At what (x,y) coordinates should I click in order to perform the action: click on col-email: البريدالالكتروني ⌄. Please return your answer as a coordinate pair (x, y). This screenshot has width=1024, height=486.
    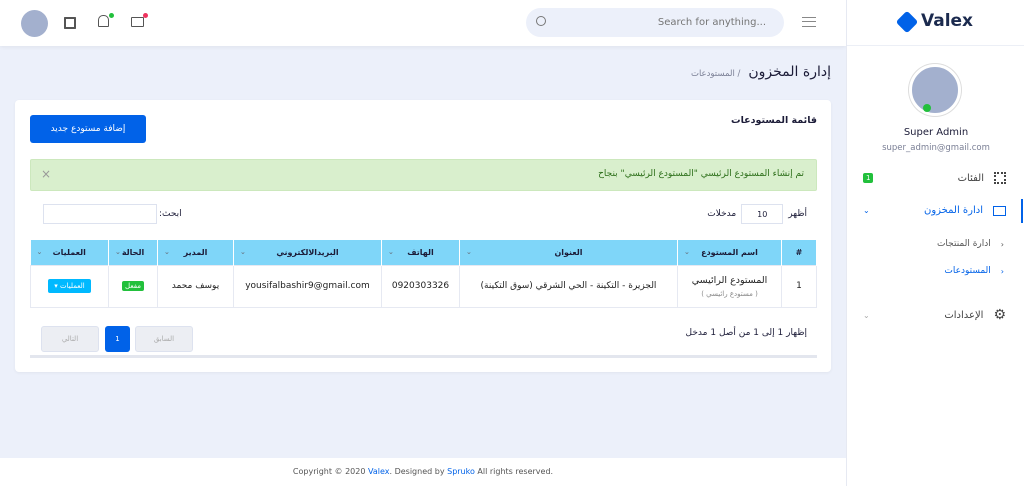
    Looking at the image, I should click on (307, 252).